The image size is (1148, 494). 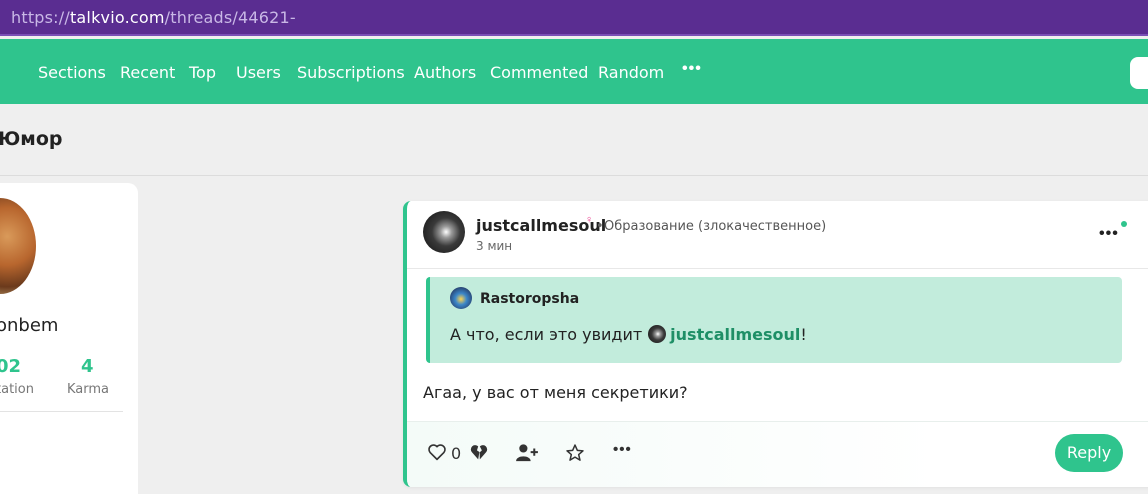 I want to click on female-sign-icon: ♀, so click(x=589, y=220).